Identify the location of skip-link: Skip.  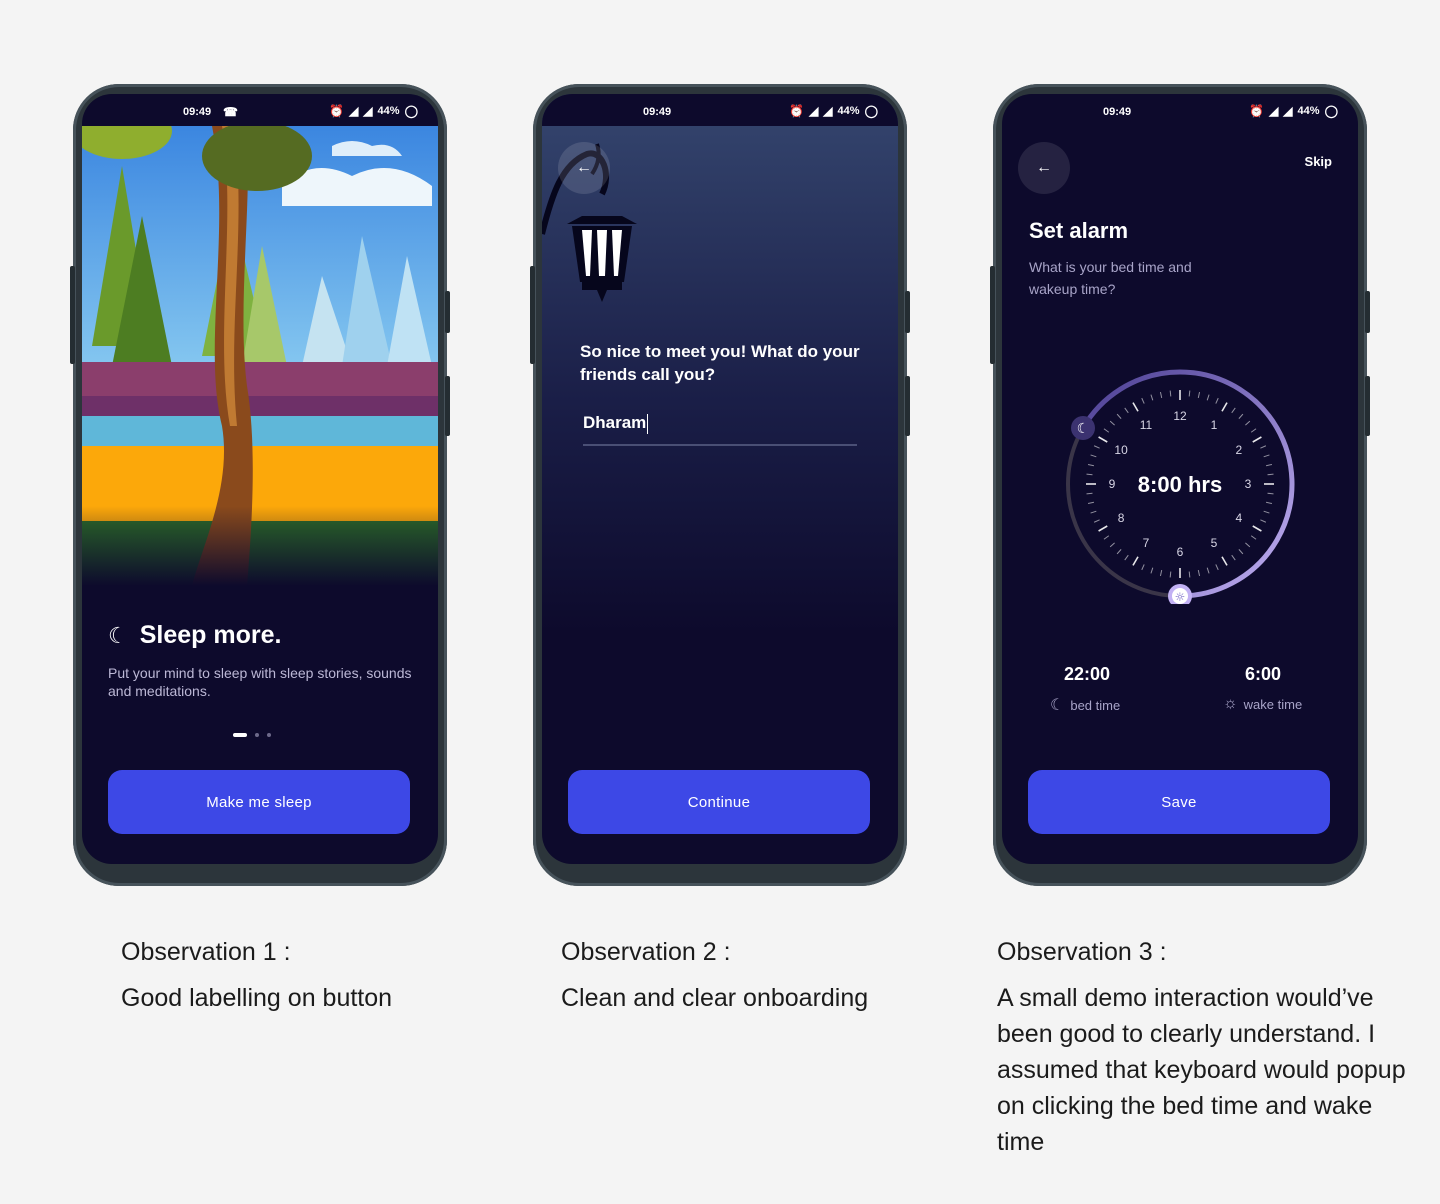
(1318, 161).